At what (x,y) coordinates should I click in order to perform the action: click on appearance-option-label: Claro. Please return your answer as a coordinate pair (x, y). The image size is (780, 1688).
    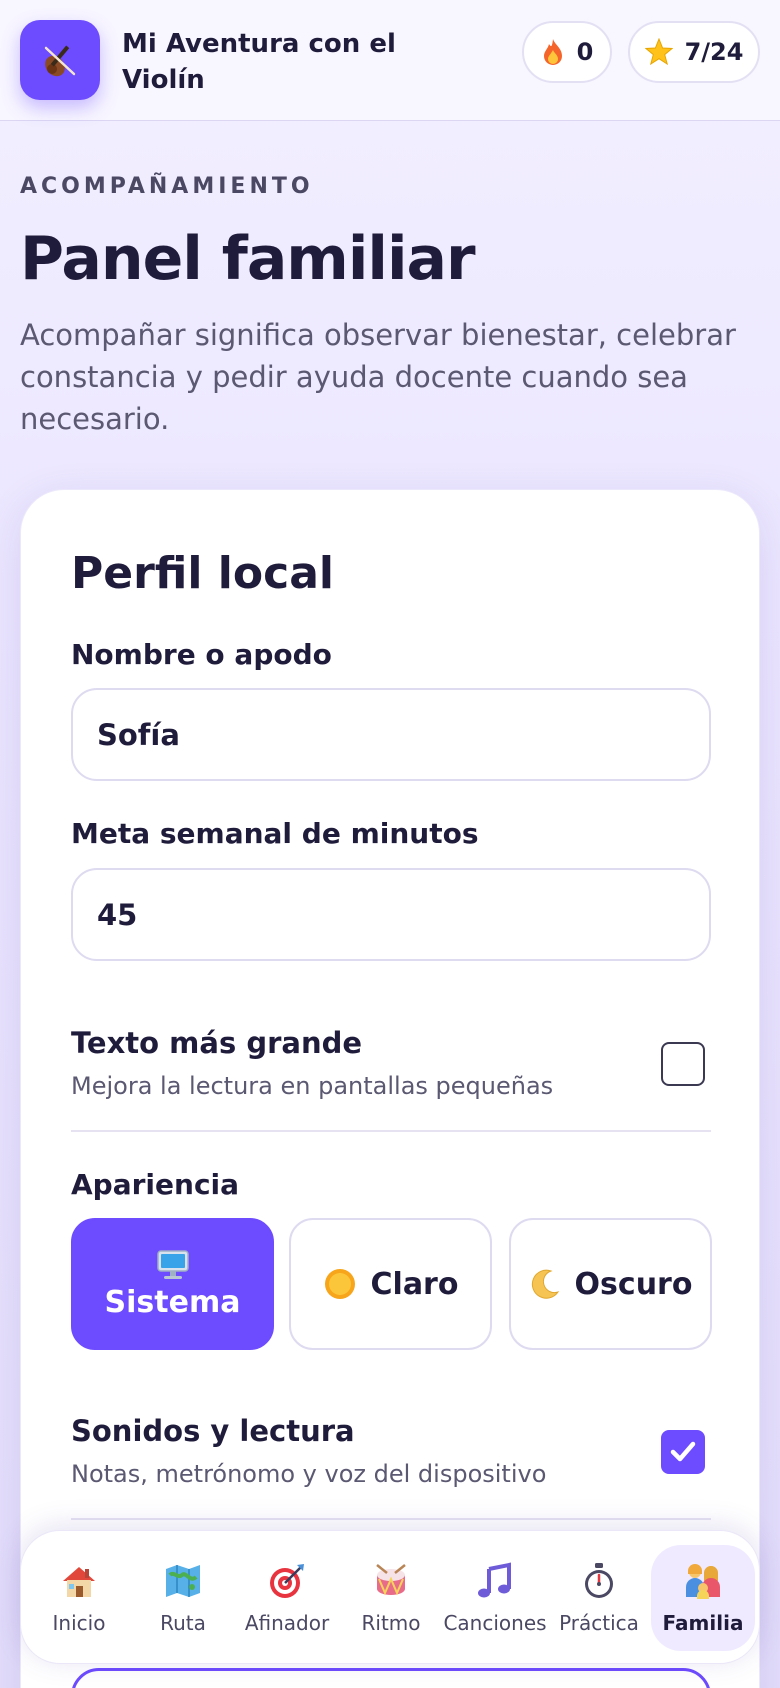
    Looking at the image, I should click on (414, 1284).